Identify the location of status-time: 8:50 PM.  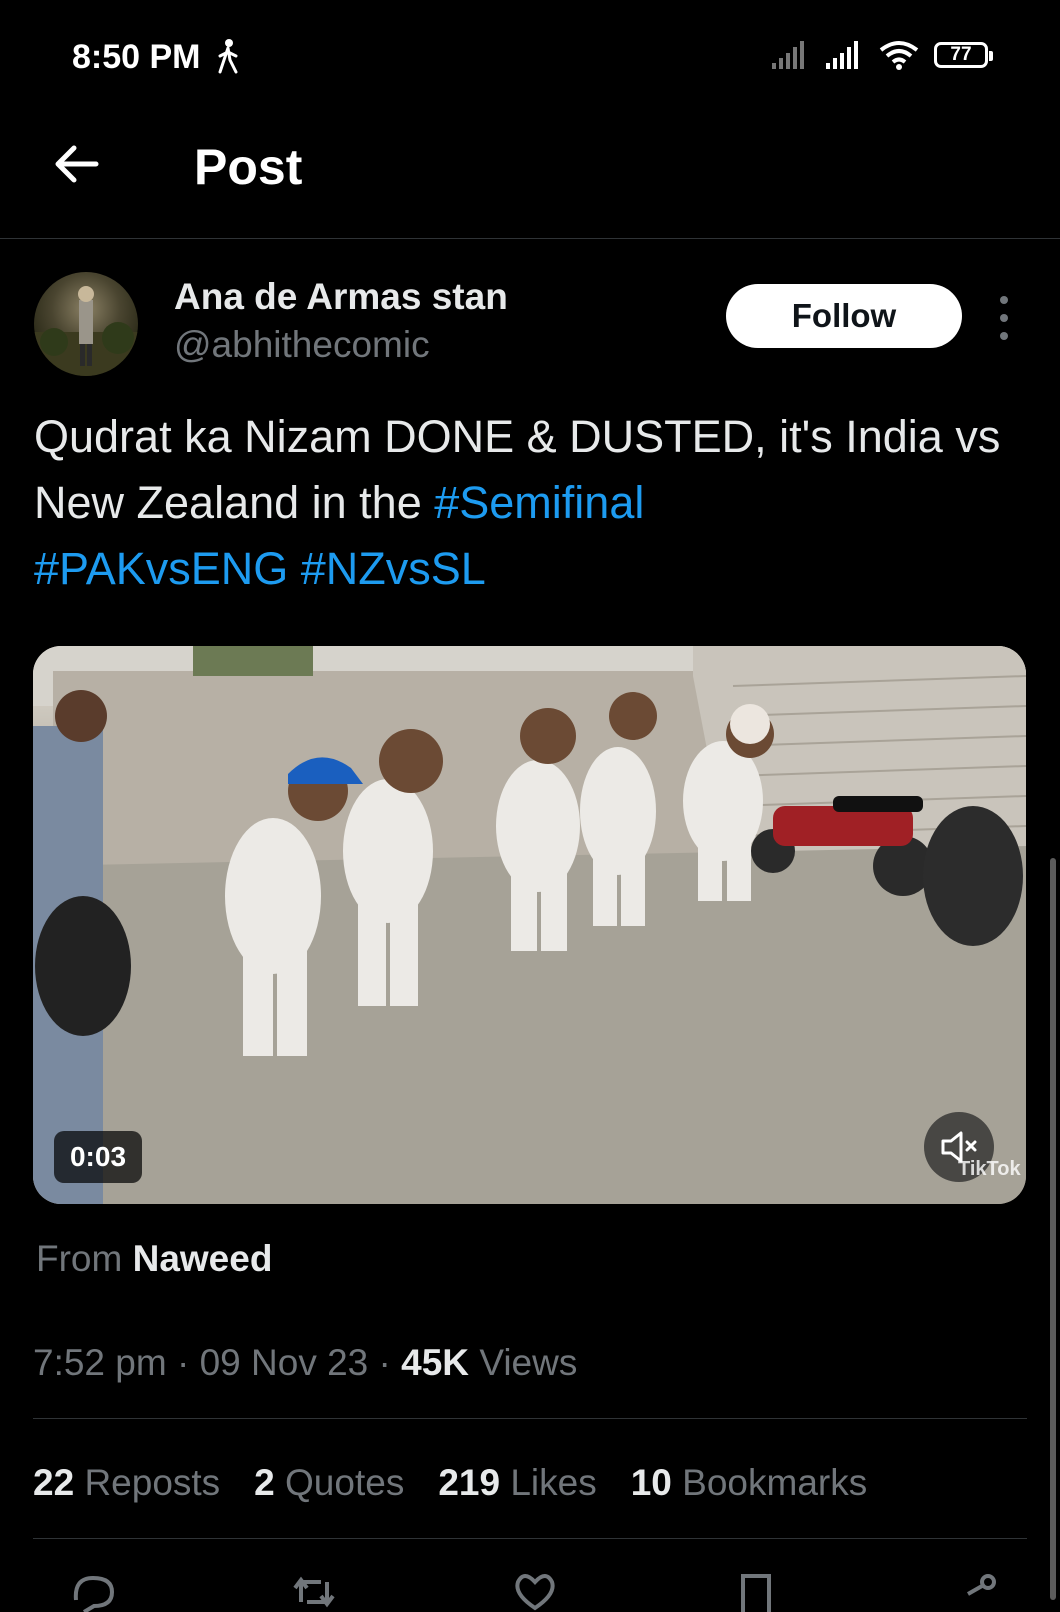
(136, 57).